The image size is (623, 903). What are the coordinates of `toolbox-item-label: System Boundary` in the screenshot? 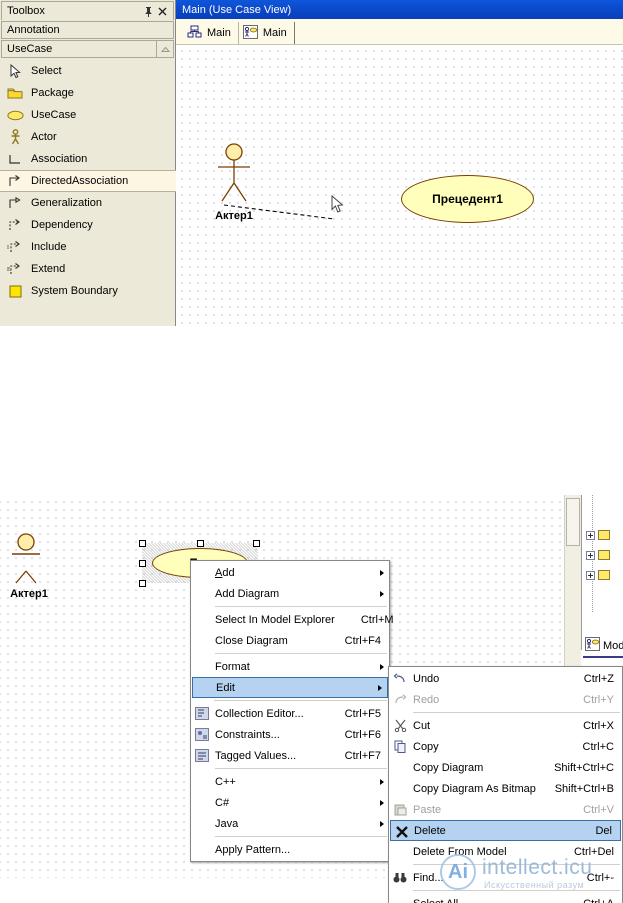 It's located at (74, 291).